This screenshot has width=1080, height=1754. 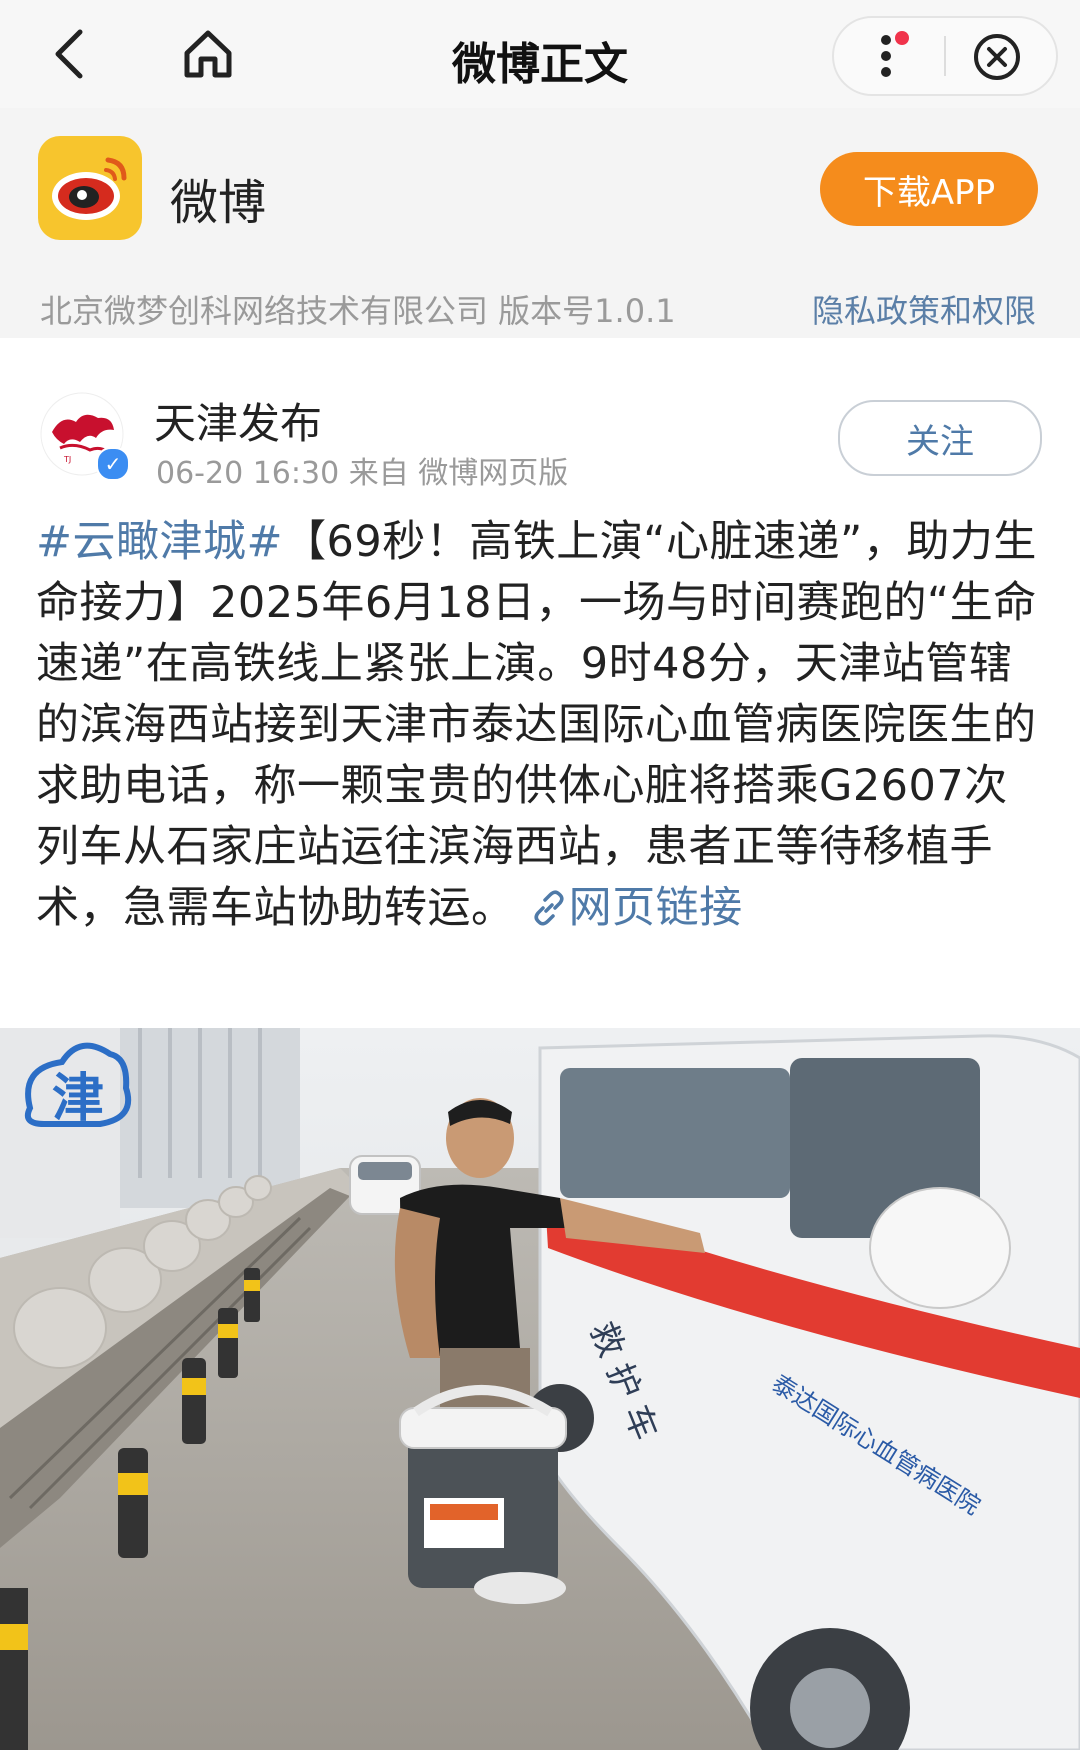 What do you see at coordinates (362, 473) in the screenshot?
I see `post-meta: 06-20 16:30 来自 微博网页版` at bounding box center [362, 473].